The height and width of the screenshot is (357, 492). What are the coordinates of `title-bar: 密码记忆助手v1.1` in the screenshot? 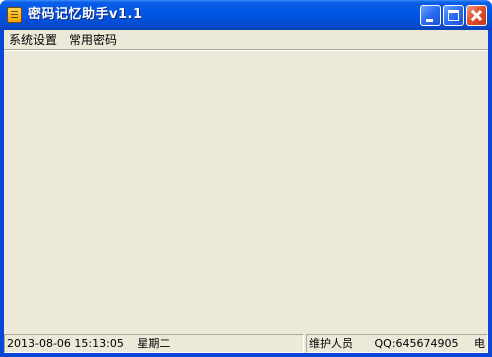 It's located at (246, 15).